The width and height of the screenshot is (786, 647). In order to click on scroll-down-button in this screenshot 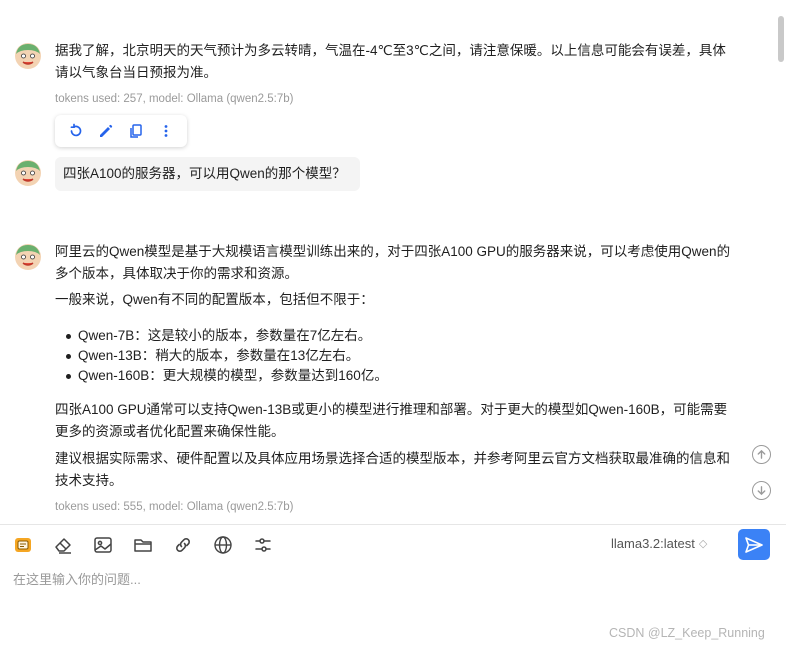, I will do `click(761, 490)`.